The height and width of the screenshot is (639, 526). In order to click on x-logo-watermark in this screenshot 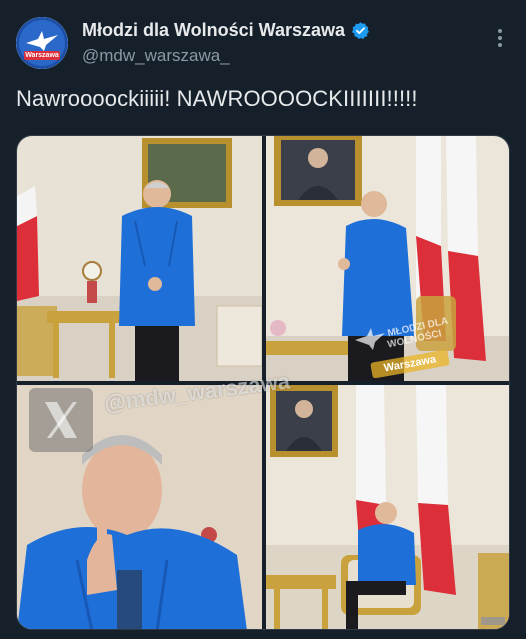, I will do `click(61, 420)`.